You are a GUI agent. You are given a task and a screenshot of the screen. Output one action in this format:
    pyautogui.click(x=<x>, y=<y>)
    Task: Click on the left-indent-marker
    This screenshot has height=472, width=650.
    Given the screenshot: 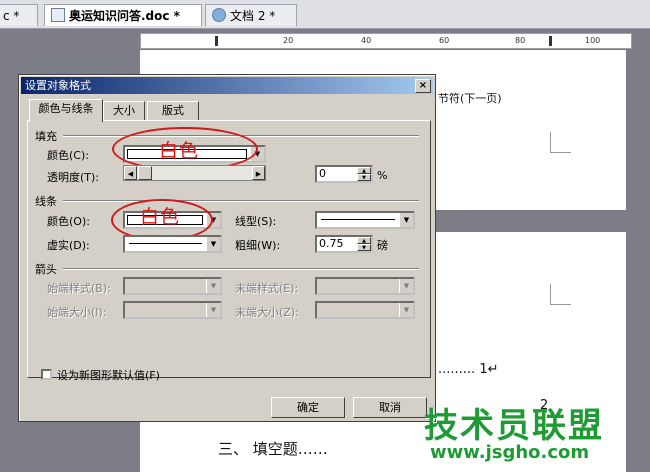 What is the action you would take?
    pyautogui.click(x=216, y=41)
    